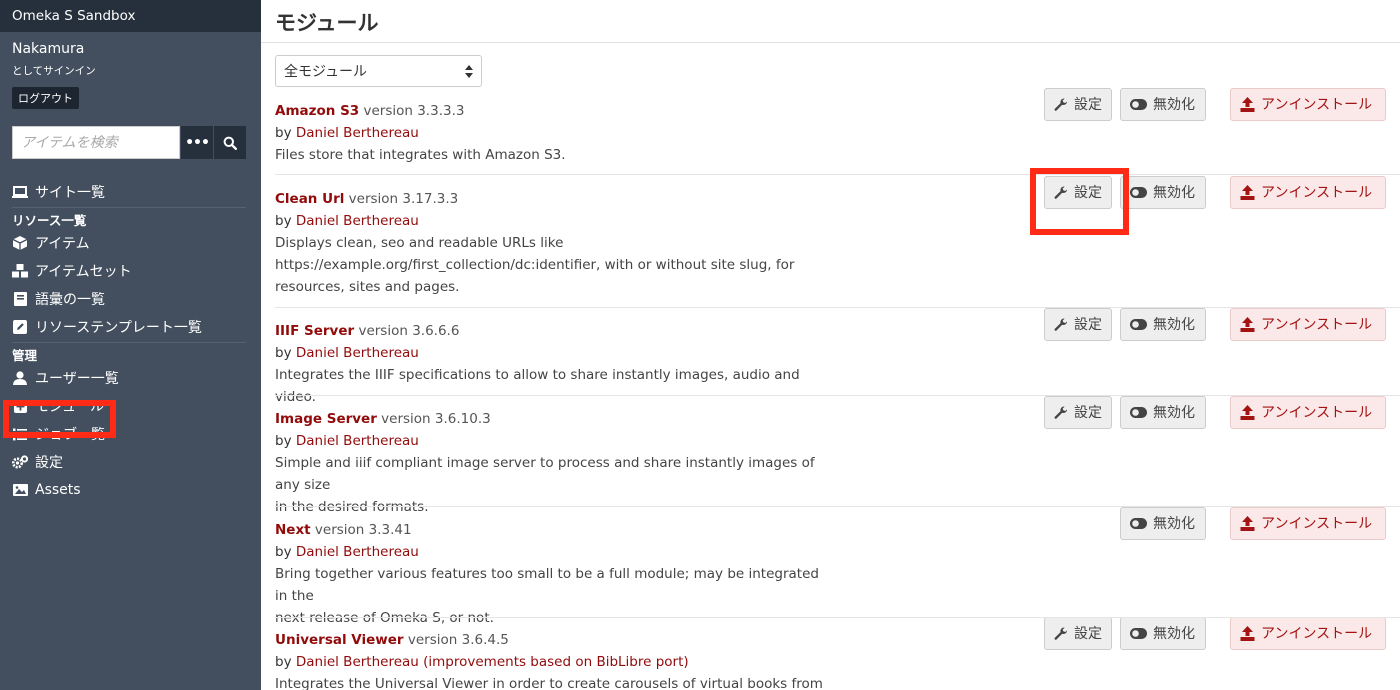 Image resolution: width=1400 pixels, height=690 pixels. Describe the element at coordinates (414, 111) in the screenshot. I see `module-version: version 3.3.3.3` at that location.